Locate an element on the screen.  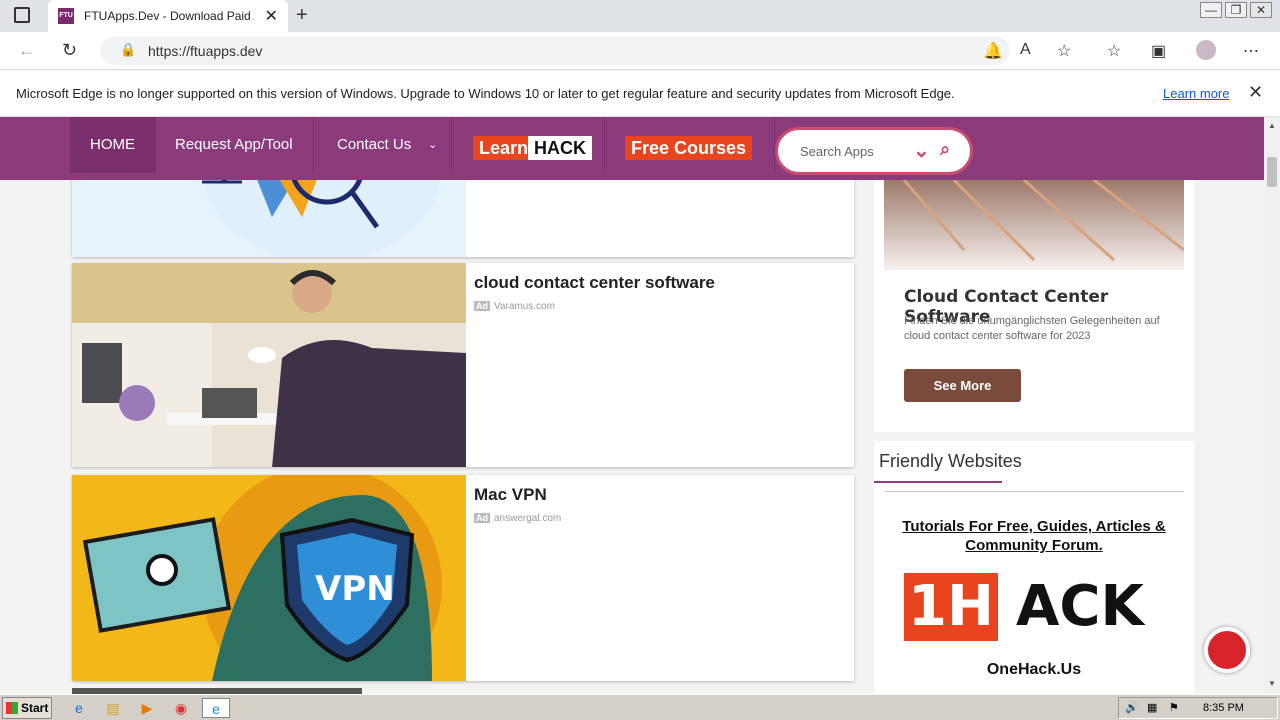
title-underline is located at coordinates (938, 482).